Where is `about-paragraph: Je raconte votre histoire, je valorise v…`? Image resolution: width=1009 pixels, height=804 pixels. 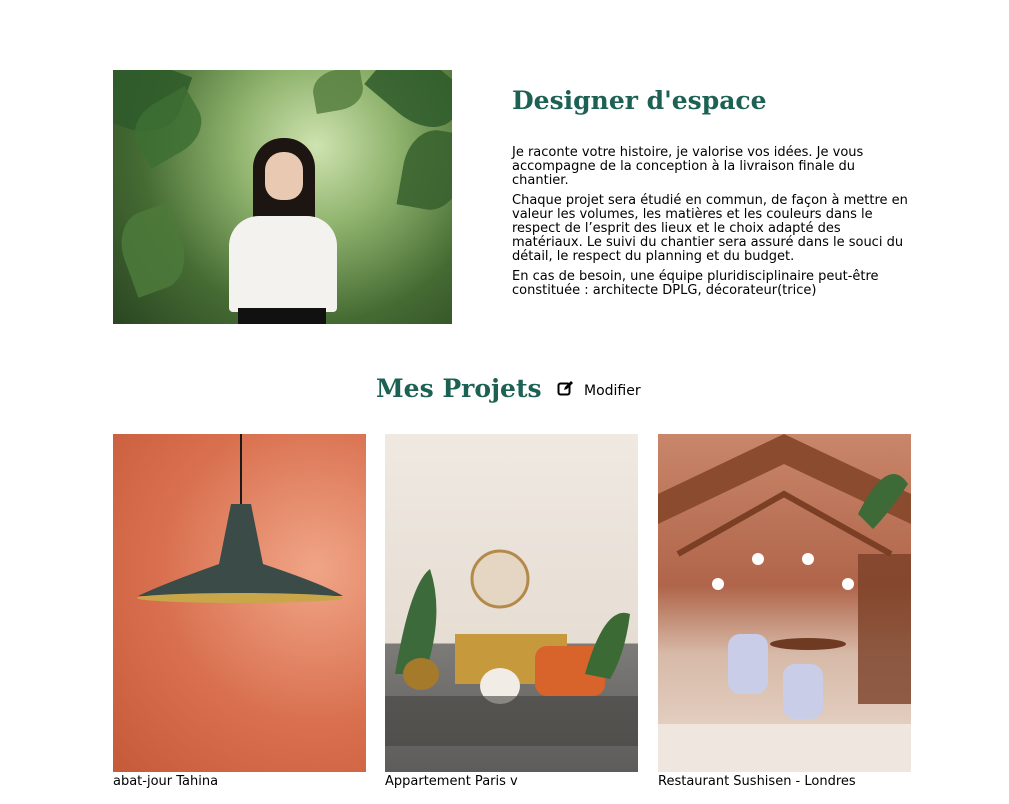 about-paragraph: Je raconte votre histoire, je valorise v… is located at coordinates (688, 166).